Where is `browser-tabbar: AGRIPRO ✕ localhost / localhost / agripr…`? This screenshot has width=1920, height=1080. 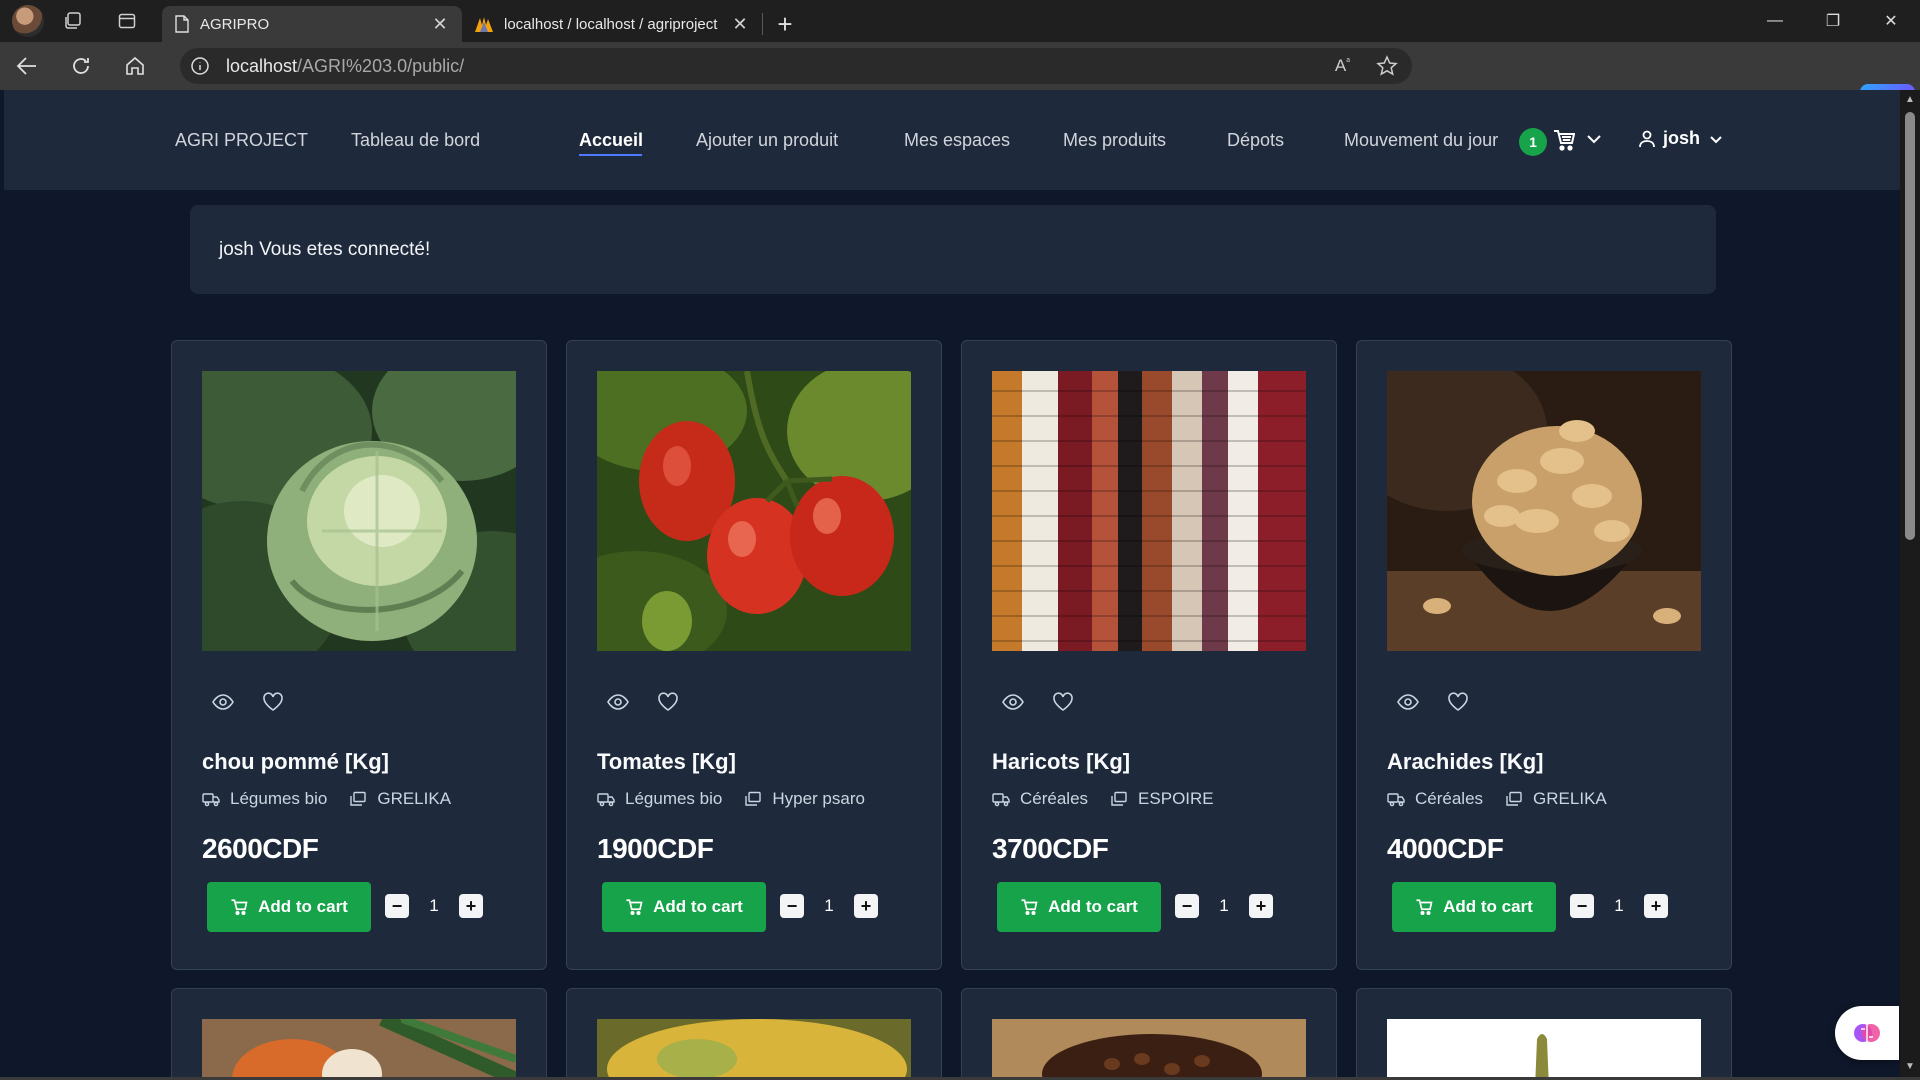
browser-tabbar: AGRIPRO ✕ localhost / localhost / agripr… is located at coordinates (960, 21).